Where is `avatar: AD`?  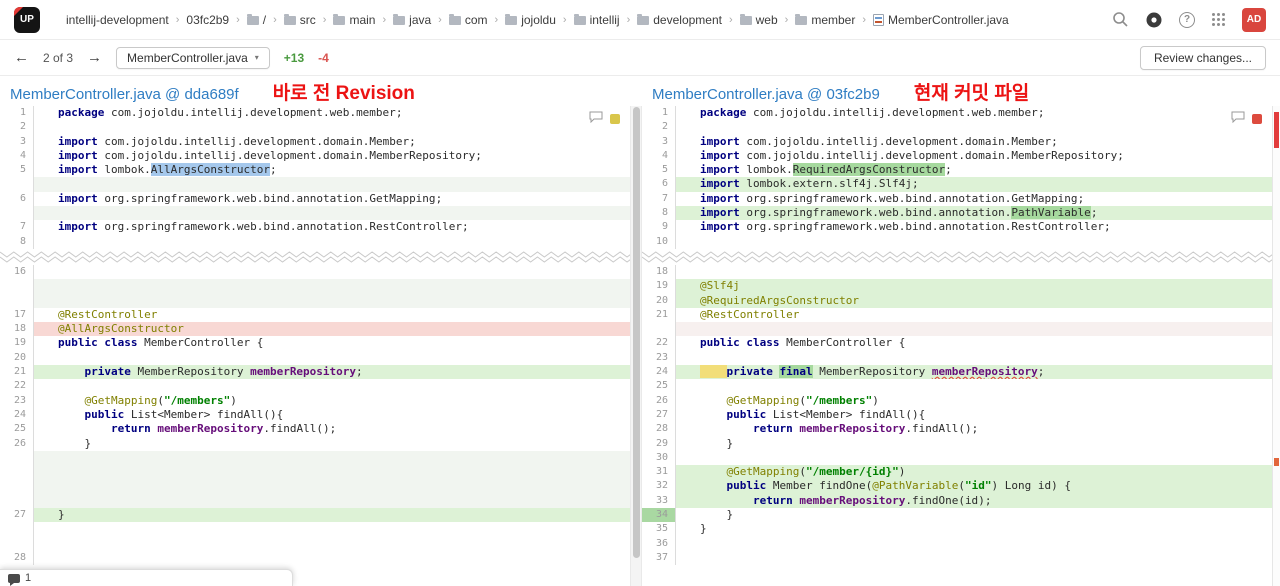
avatar: AD is located at coordinates (1254, 19).